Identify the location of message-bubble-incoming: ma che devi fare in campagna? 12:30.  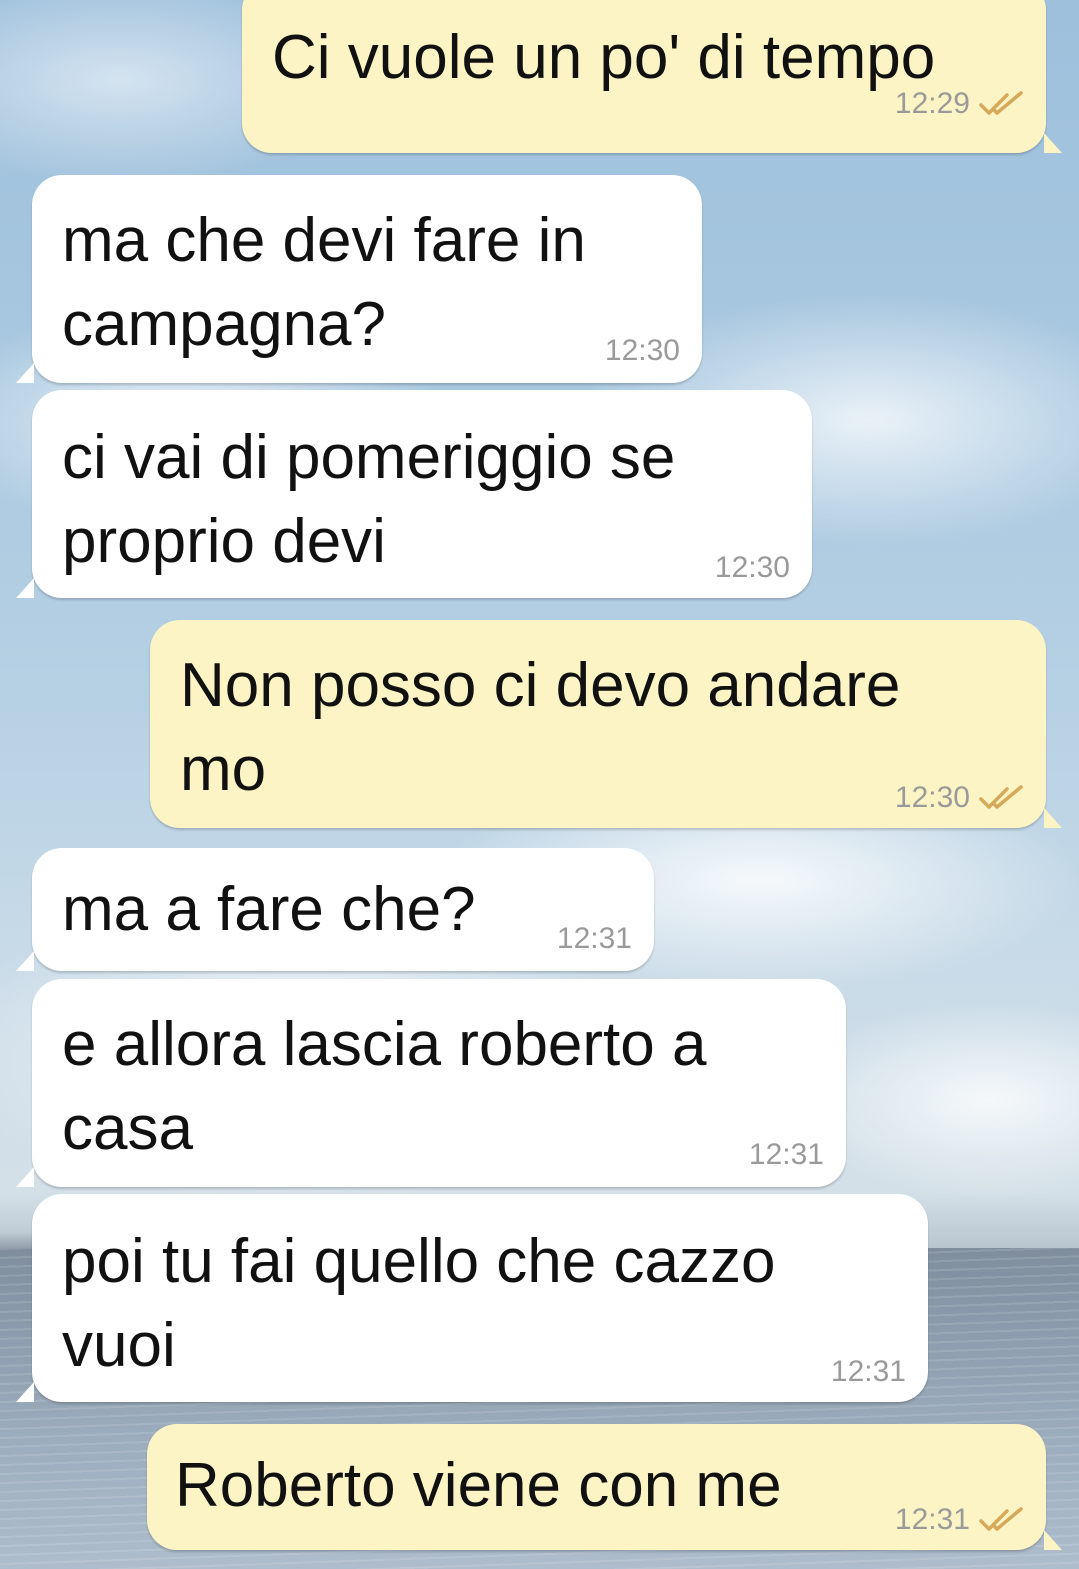
(359, 279).